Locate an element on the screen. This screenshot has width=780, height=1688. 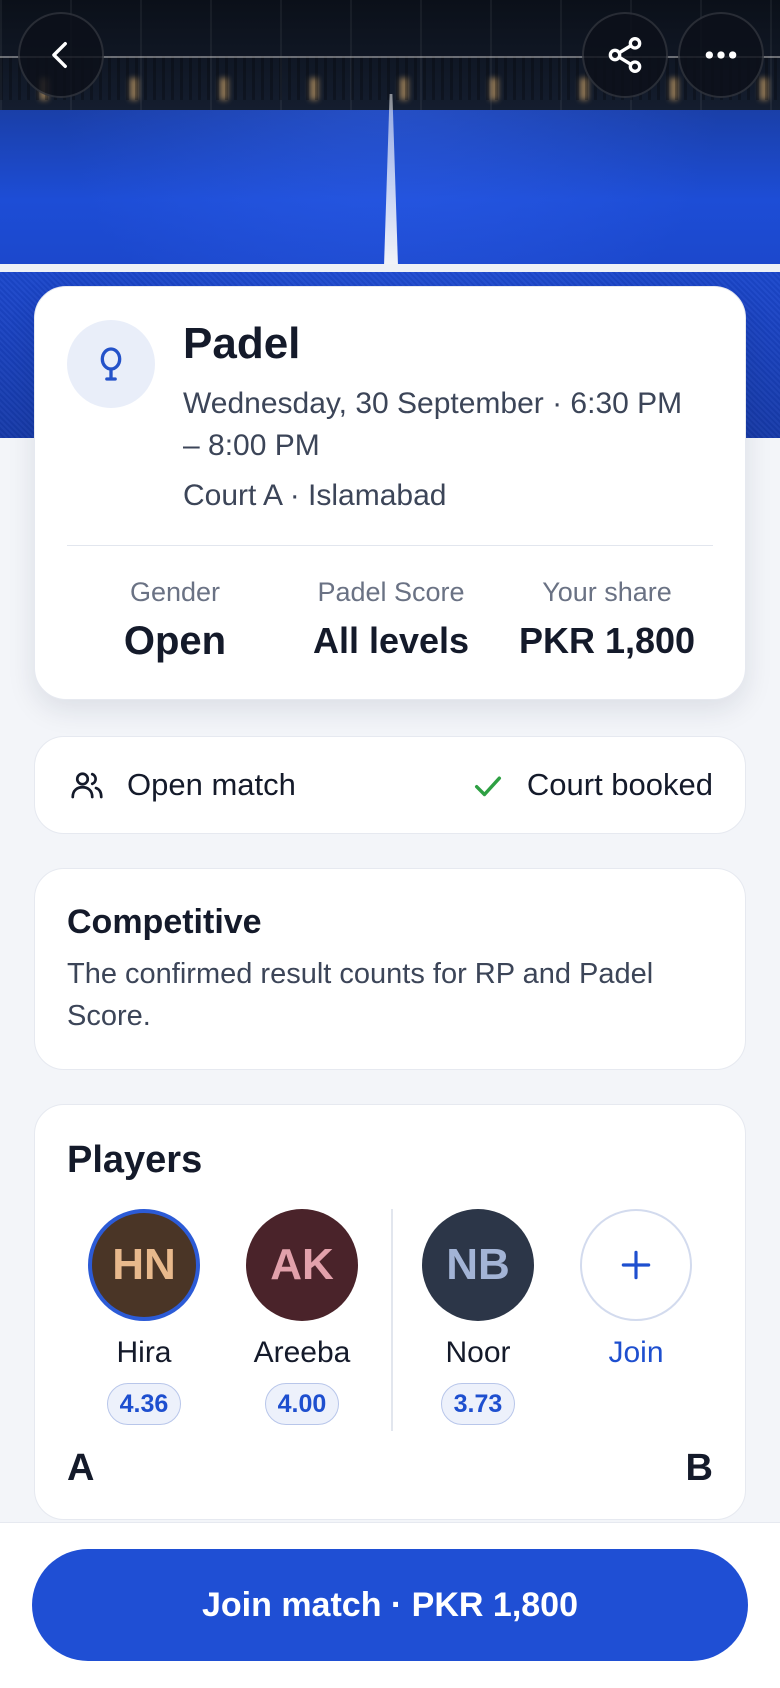
join-slot-button: Join is located at coordinates (636, 1291).